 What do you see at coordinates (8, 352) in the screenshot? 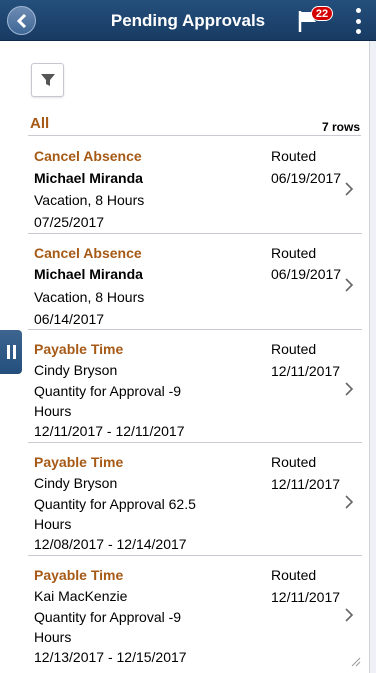
I see `pause-icon` at bounding box center [8, 352].